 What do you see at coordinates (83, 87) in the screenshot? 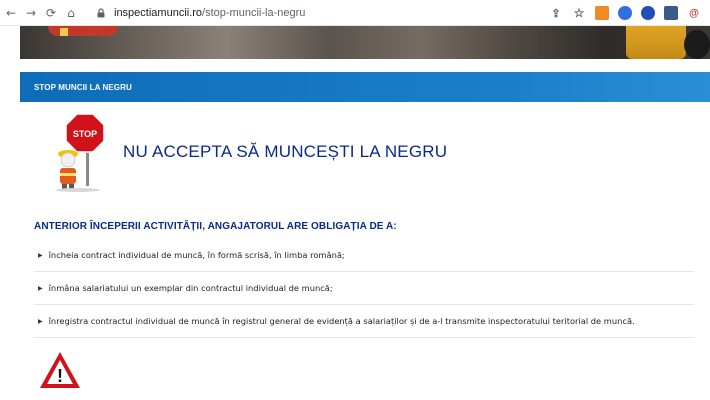
I see `section-bar-label: STOP MUNCII LA NEGRU` at bounding box center [83, 87].